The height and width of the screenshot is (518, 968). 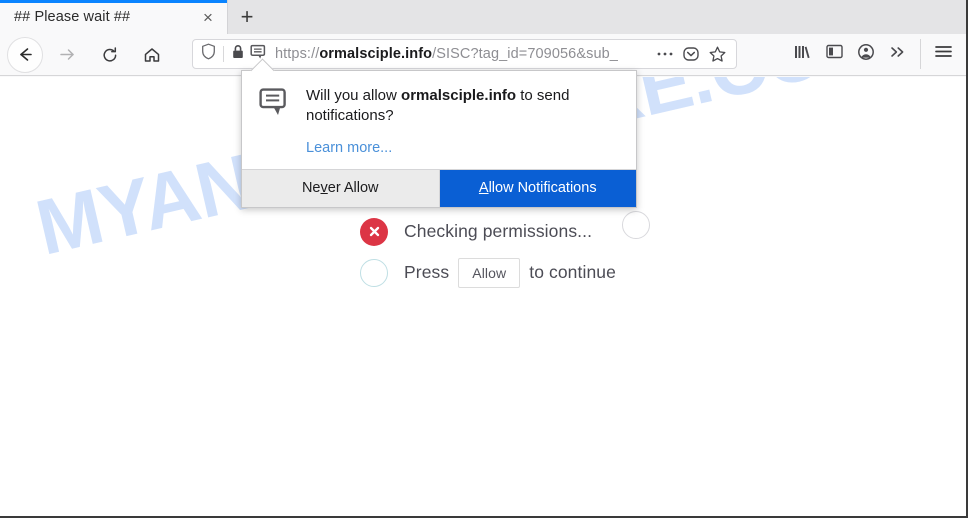 What do you see at coordinates (459, 95) in the screenshot?
I see `question-host: ormalsciple.info` at bounding box center [459, 95].